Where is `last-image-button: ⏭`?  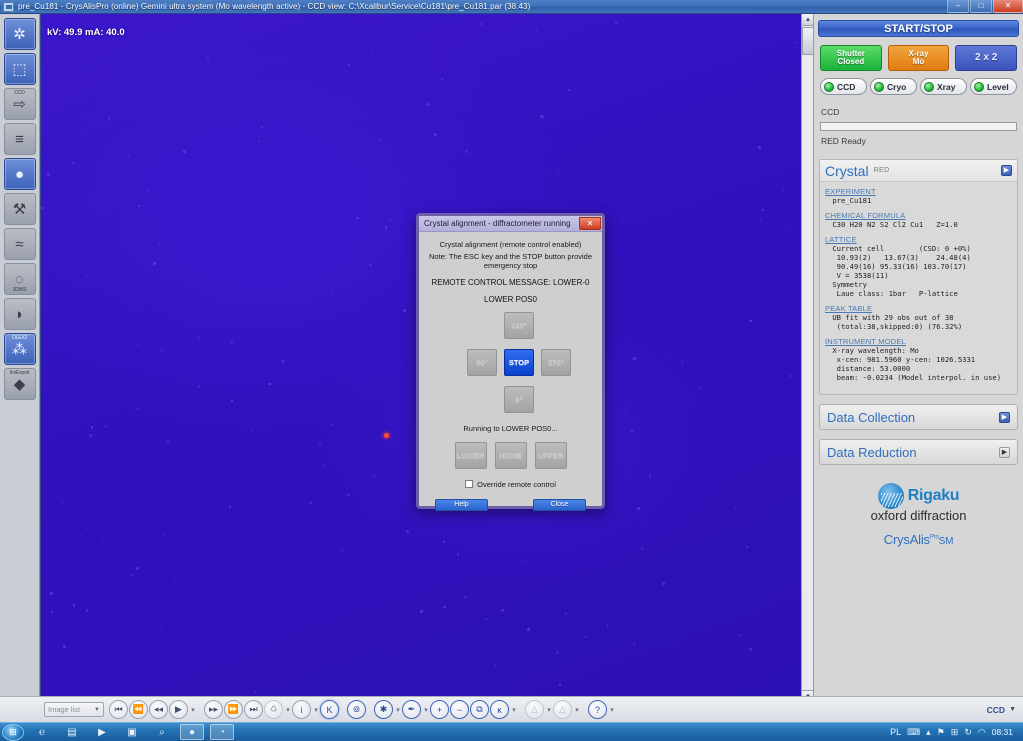 last-image-button: ⏭ is located at coordinates (253, 709).